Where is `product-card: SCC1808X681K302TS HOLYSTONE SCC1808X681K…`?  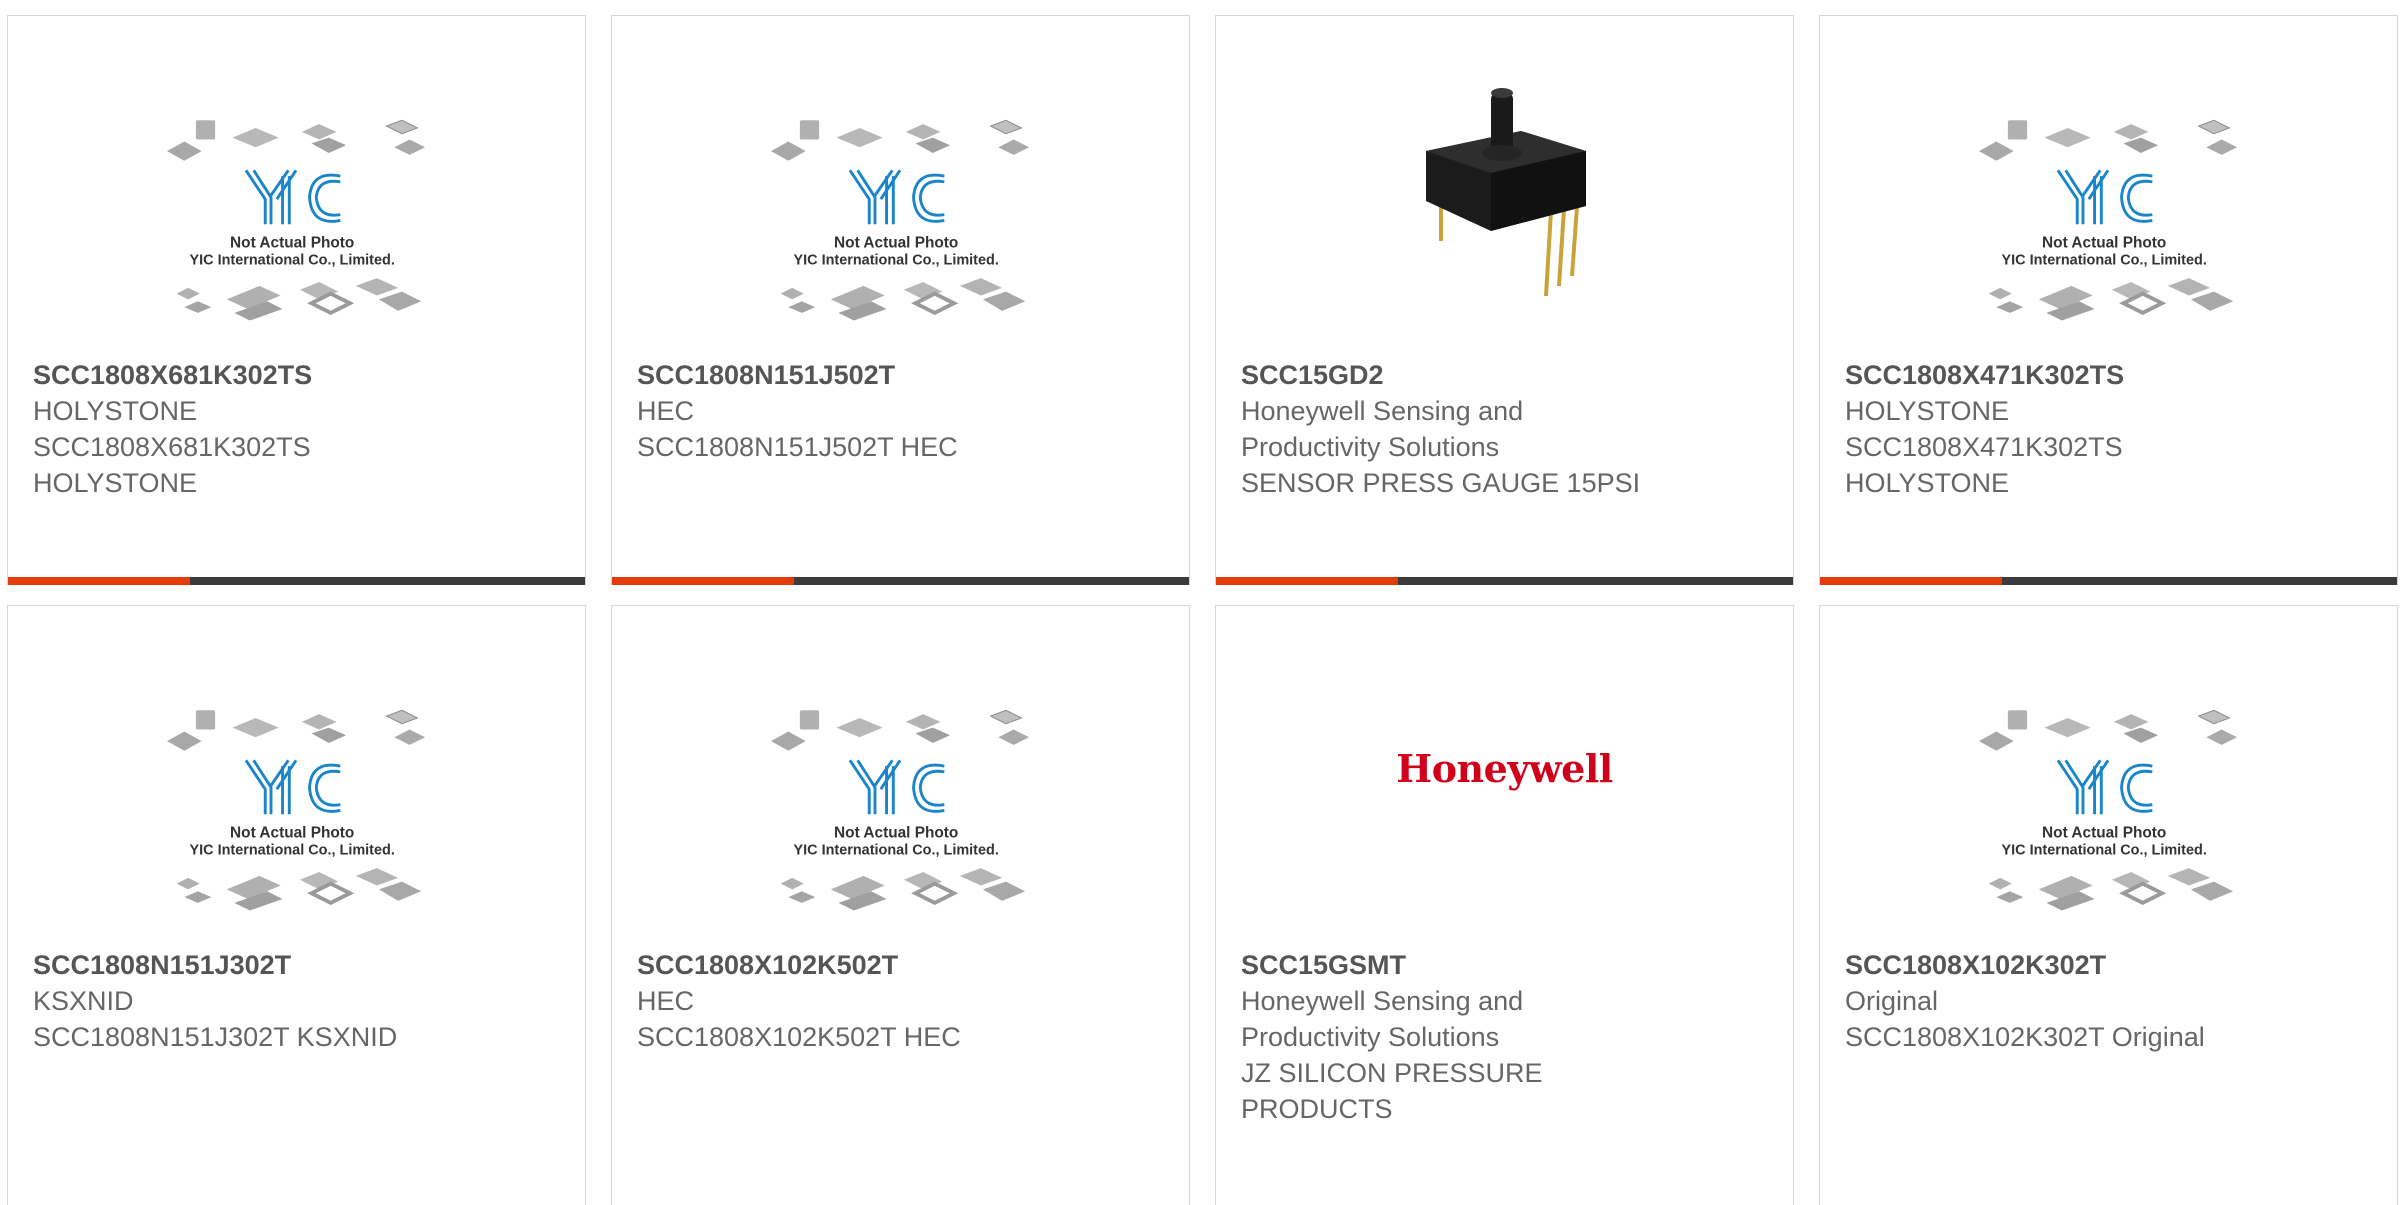
product-card: SCC1808X681K302TS HOLYSTONE SCC1808X681K… is located at coordinates (296, 300).